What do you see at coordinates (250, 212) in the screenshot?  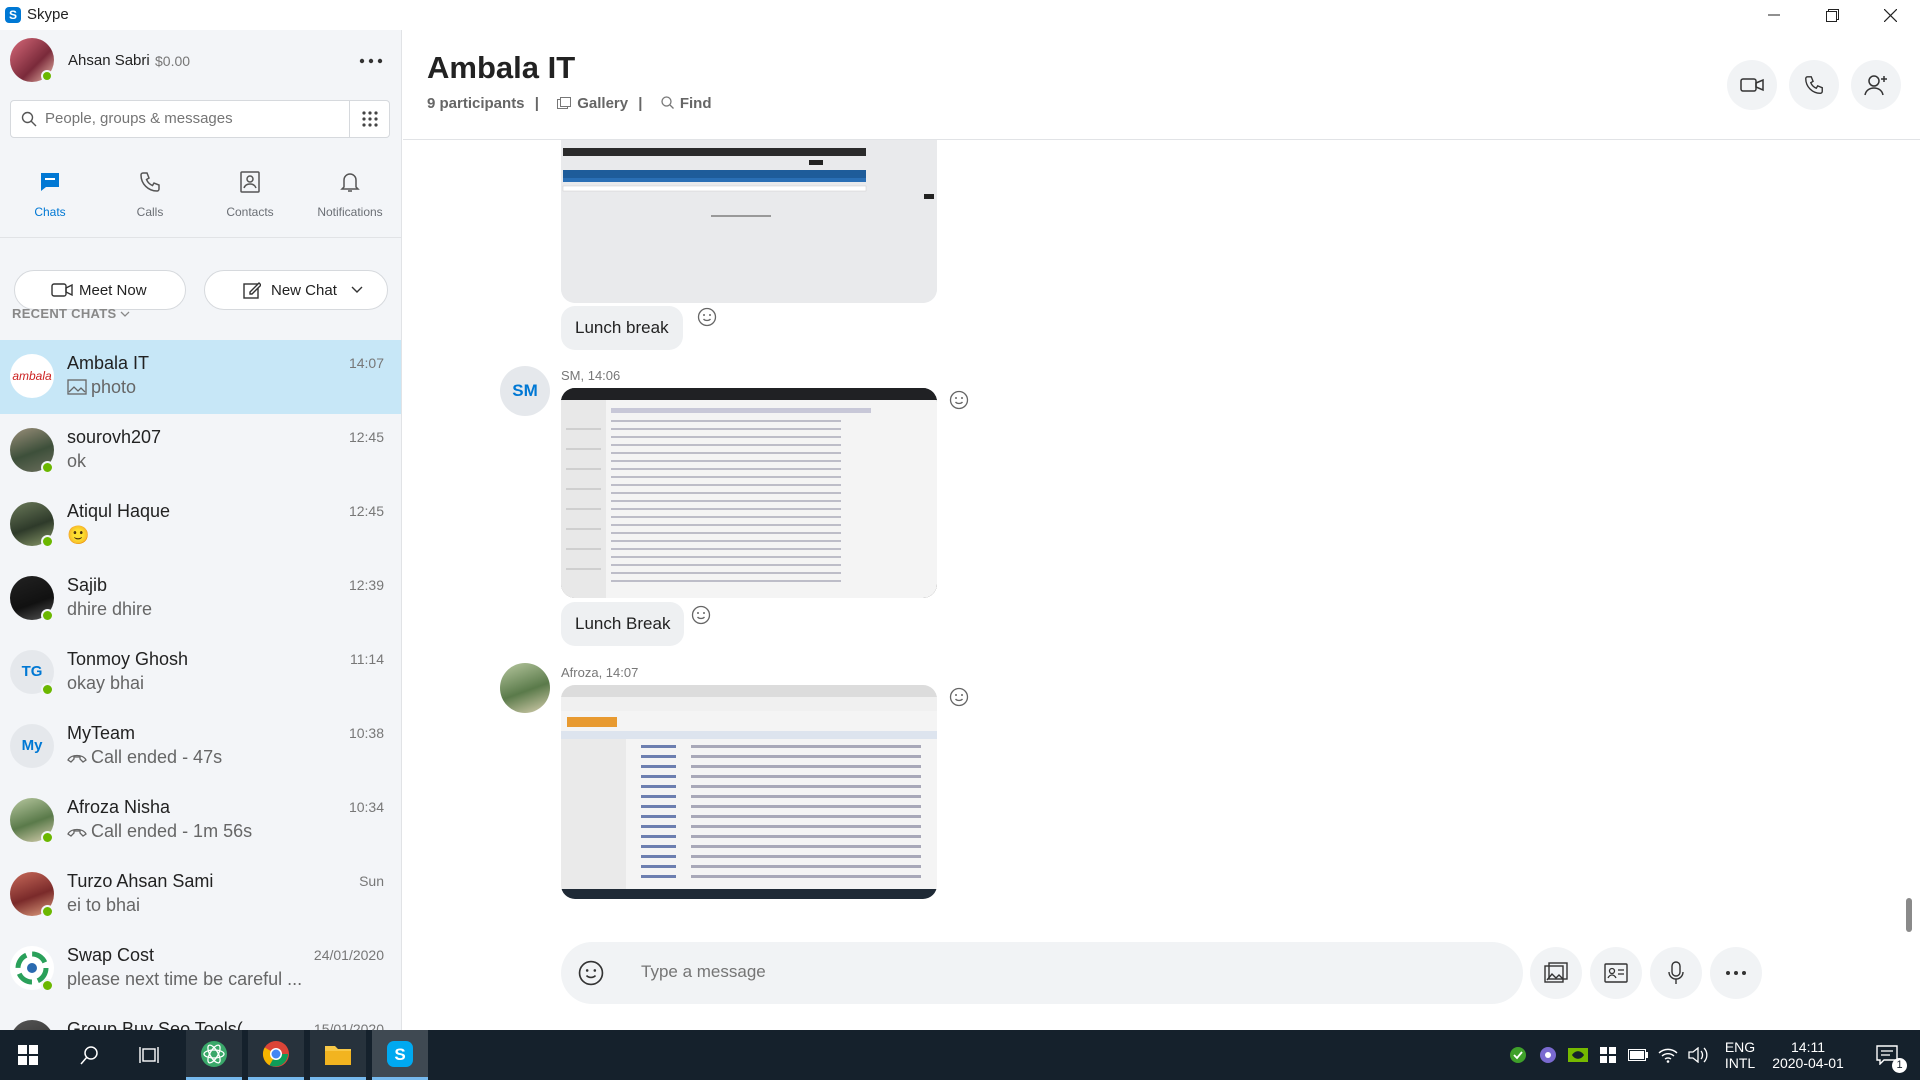 I see `tab-label: Contacts` at bounding box center [250, 212].